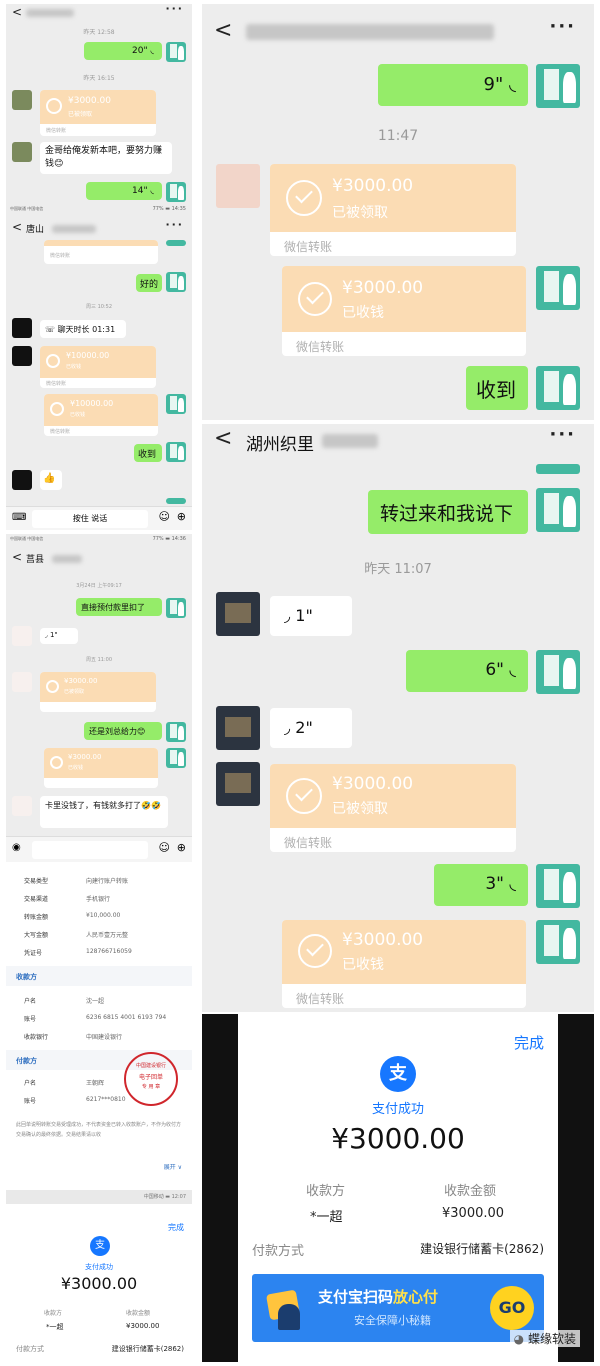  I want to click on press-to-talk-label: 按住 说话, so click(90, 518).